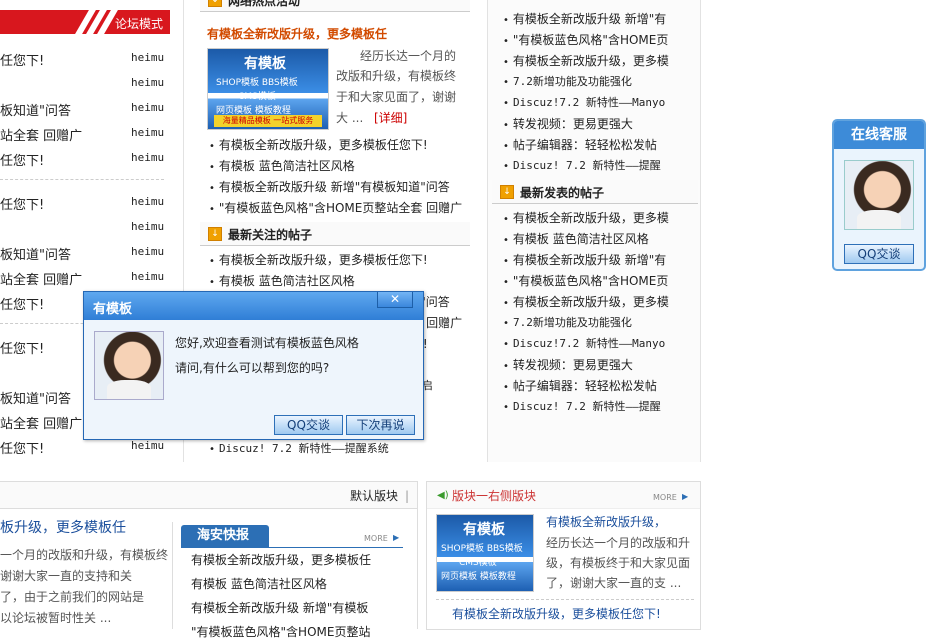 The height and width of the screenshot is (639, 928). Describe the element at coordinates (396, 97) in the screenshot. I see `summary-line: 于和大家见面了，谢谢` at that location.